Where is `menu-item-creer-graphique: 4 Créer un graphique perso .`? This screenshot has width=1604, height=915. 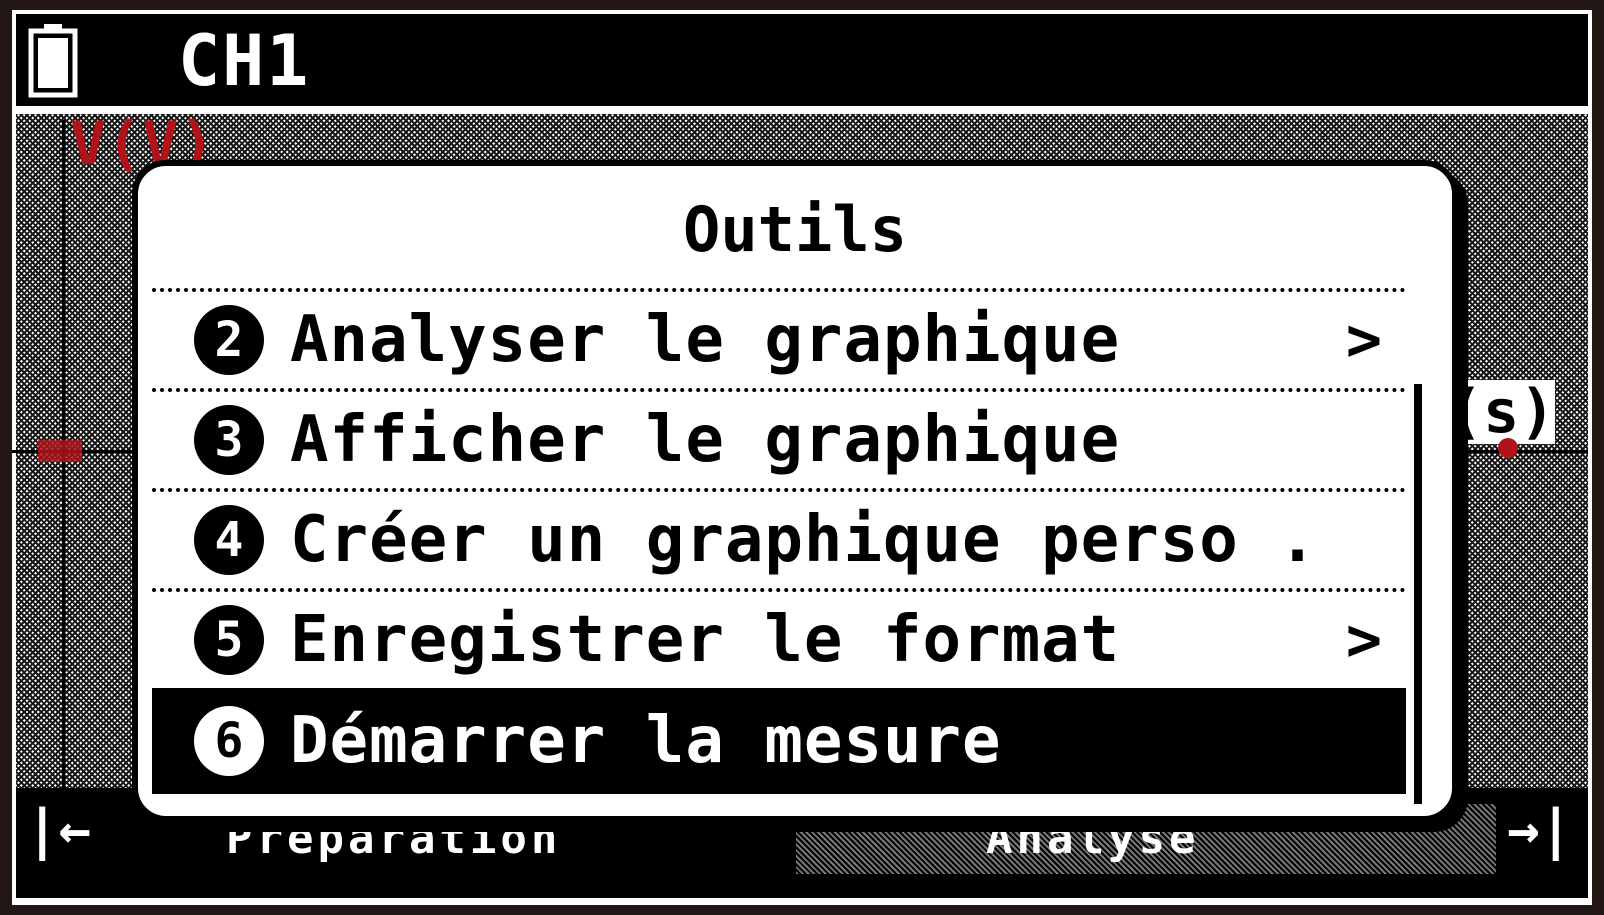 menu-item-creer-graphique: 4 Créer un graphique perso . is located at coordinates (779, 538).